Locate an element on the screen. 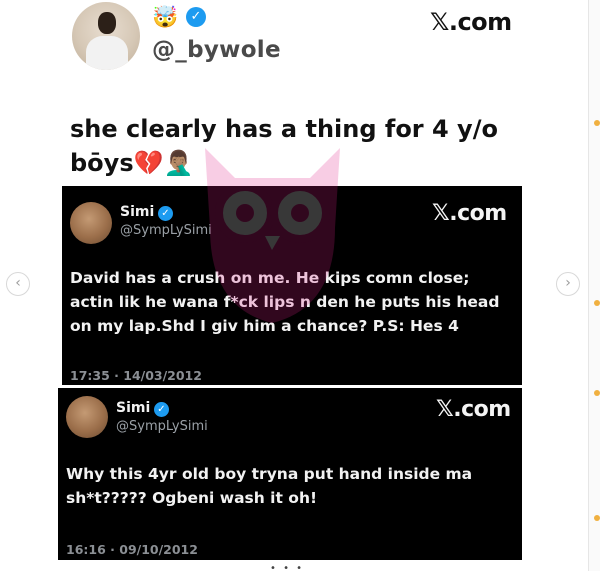  quoted-timestamp: 17:35 · 14/03/2012 is located at coordinates (136, 375).